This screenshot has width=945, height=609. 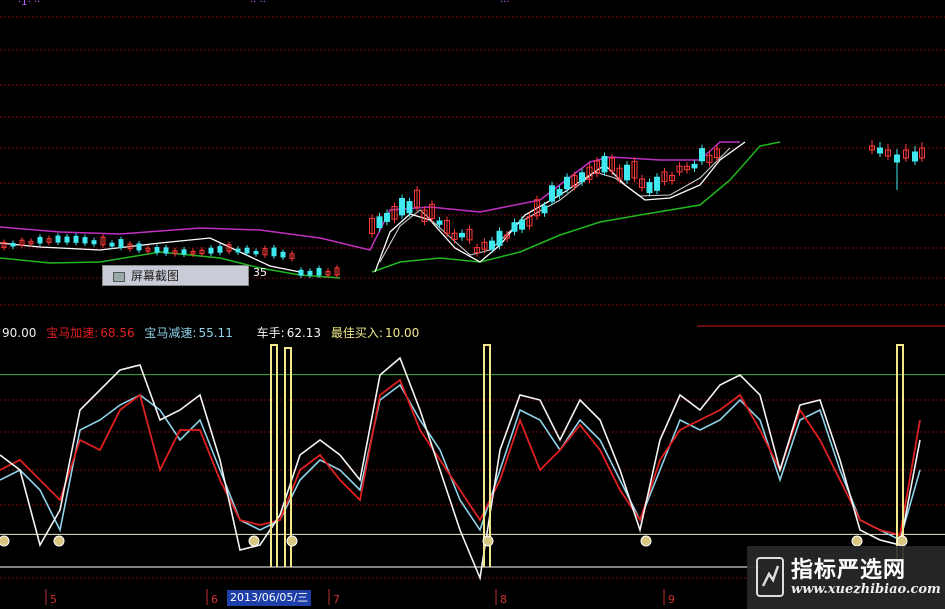 What do you see at coordinates (671, 599) in the screenshot?
I see `x-tick-label-4: 9` at bounding box center [671, 599].